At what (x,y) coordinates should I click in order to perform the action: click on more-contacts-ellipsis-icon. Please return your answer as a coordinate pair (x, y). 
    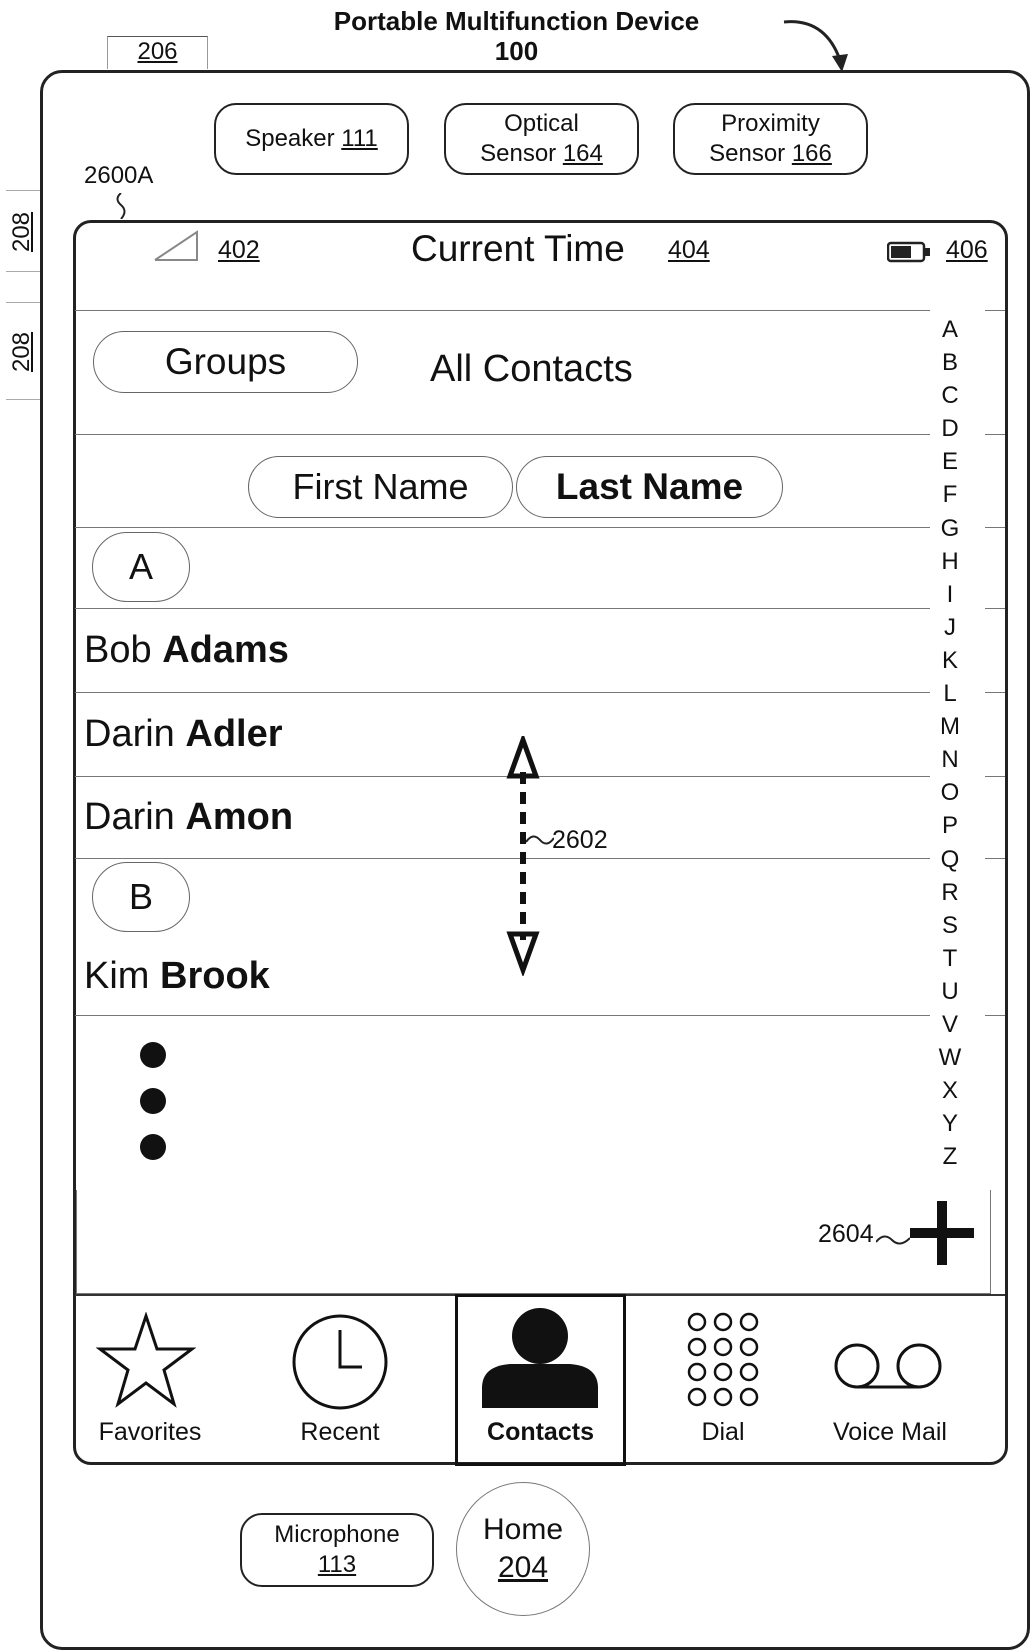
    Looking at the image, I should click on (153, 1101).